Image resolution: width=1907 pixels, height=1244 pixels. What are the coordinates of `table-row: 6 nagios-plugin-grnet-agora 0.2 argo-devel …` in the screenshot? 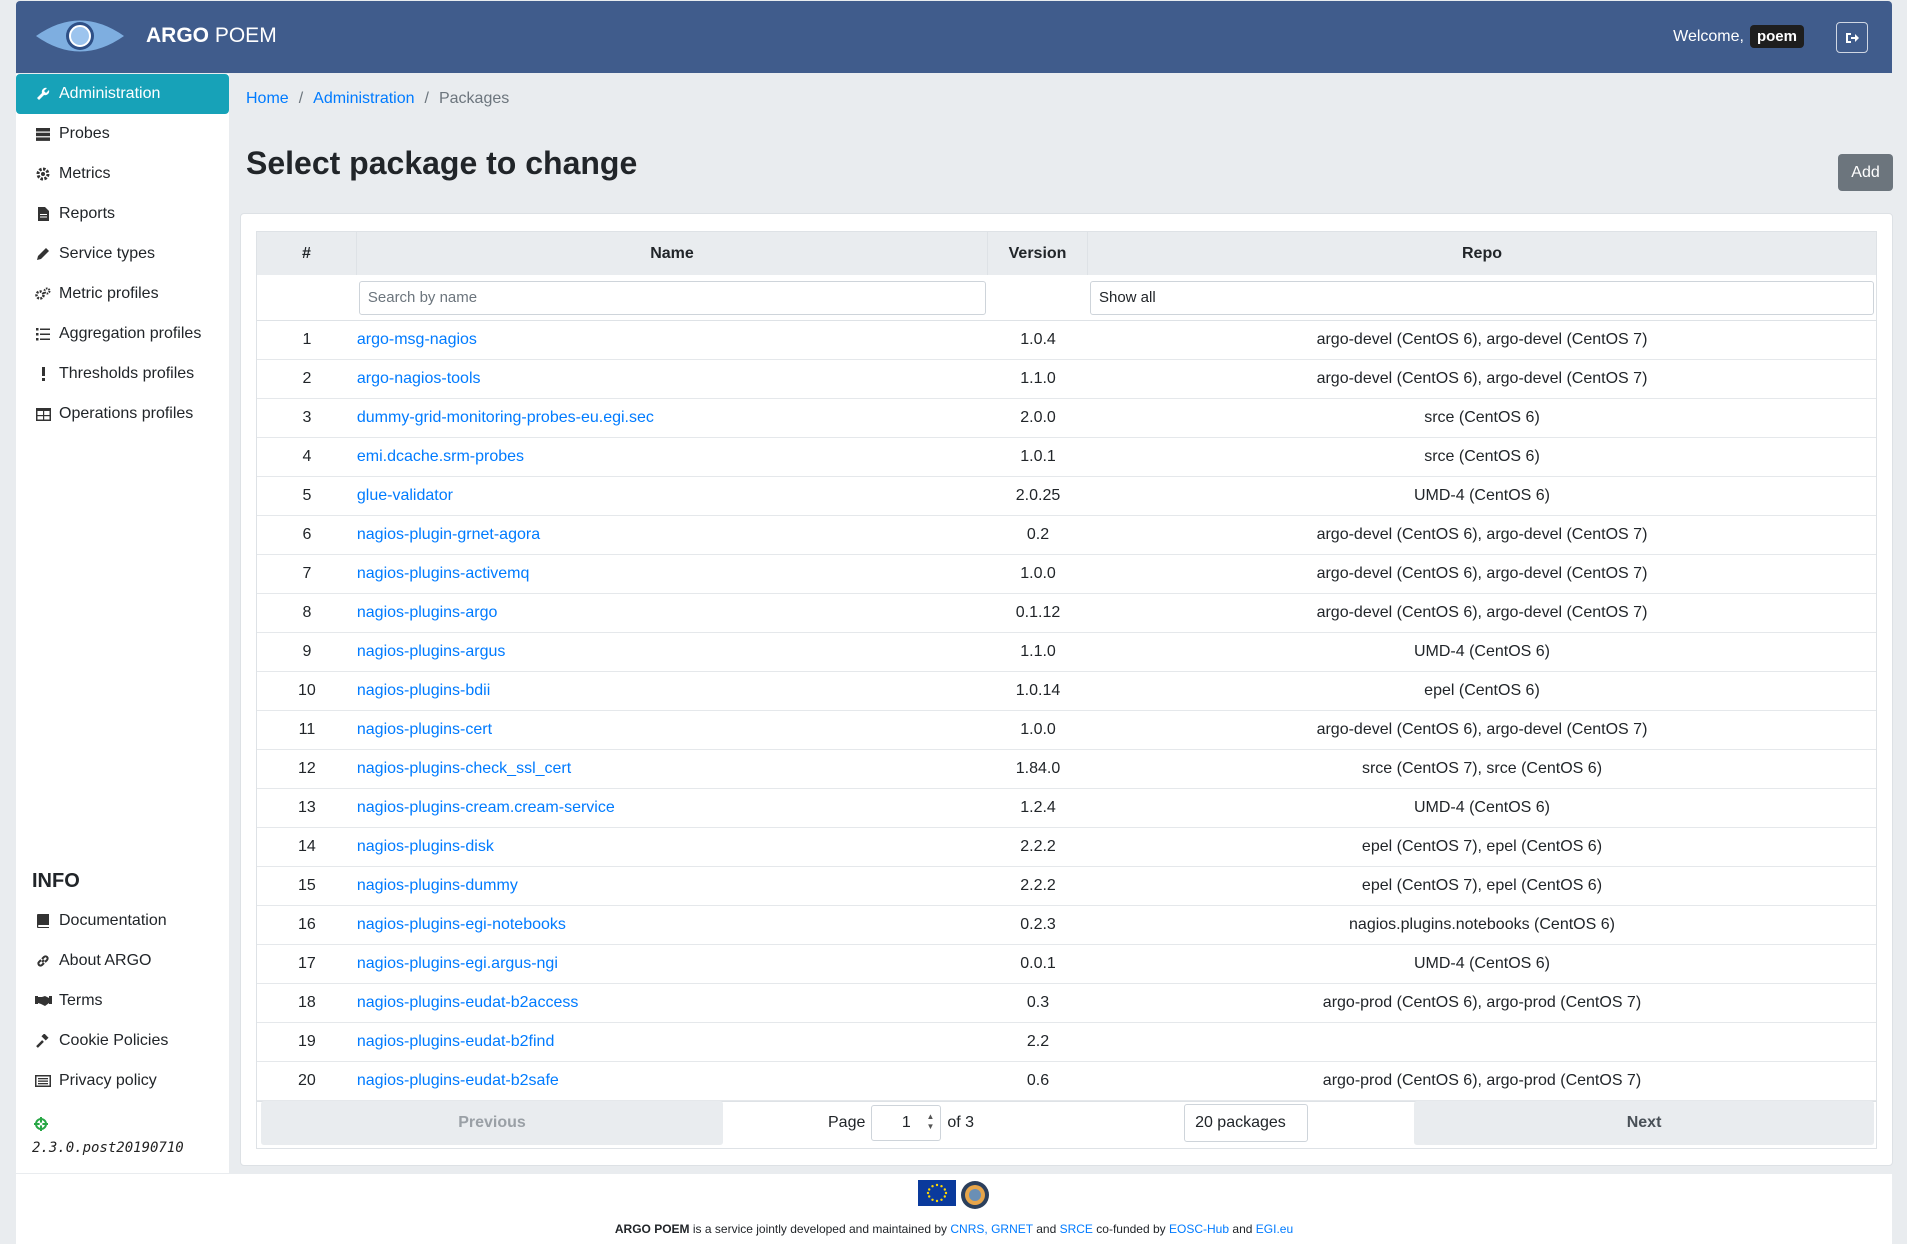 It's located at (1066, 535).